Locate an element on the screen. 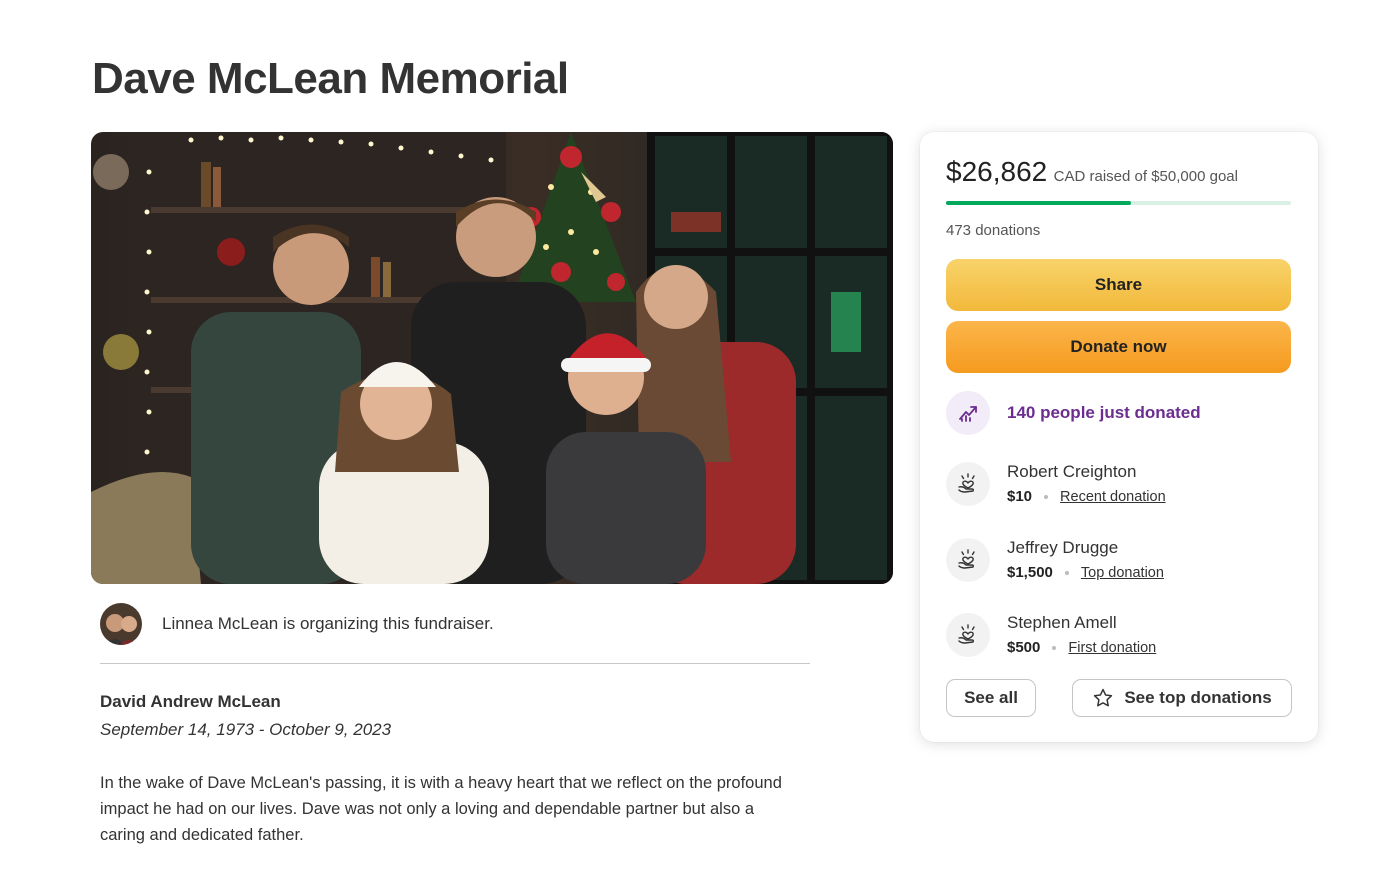  trending-up-icon is located at coordinates (968, 413).